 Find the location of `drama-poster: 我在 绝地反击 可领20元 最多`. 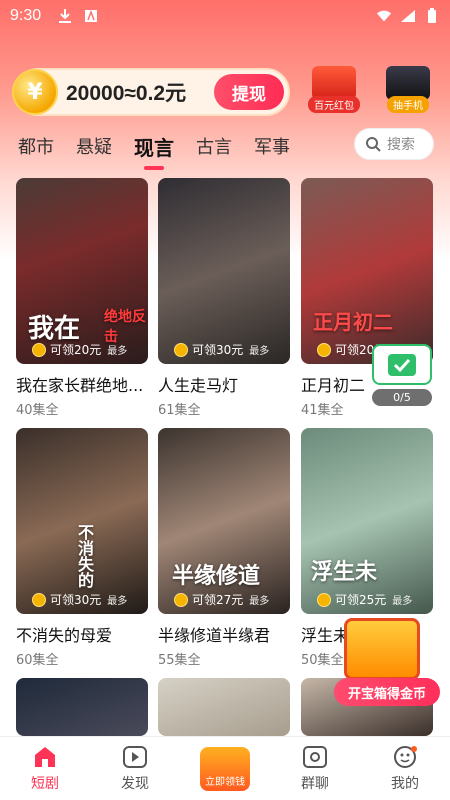

drama-poster: 我在 绝地反击 可领20元 最多 is located at coordinates (82, 271).